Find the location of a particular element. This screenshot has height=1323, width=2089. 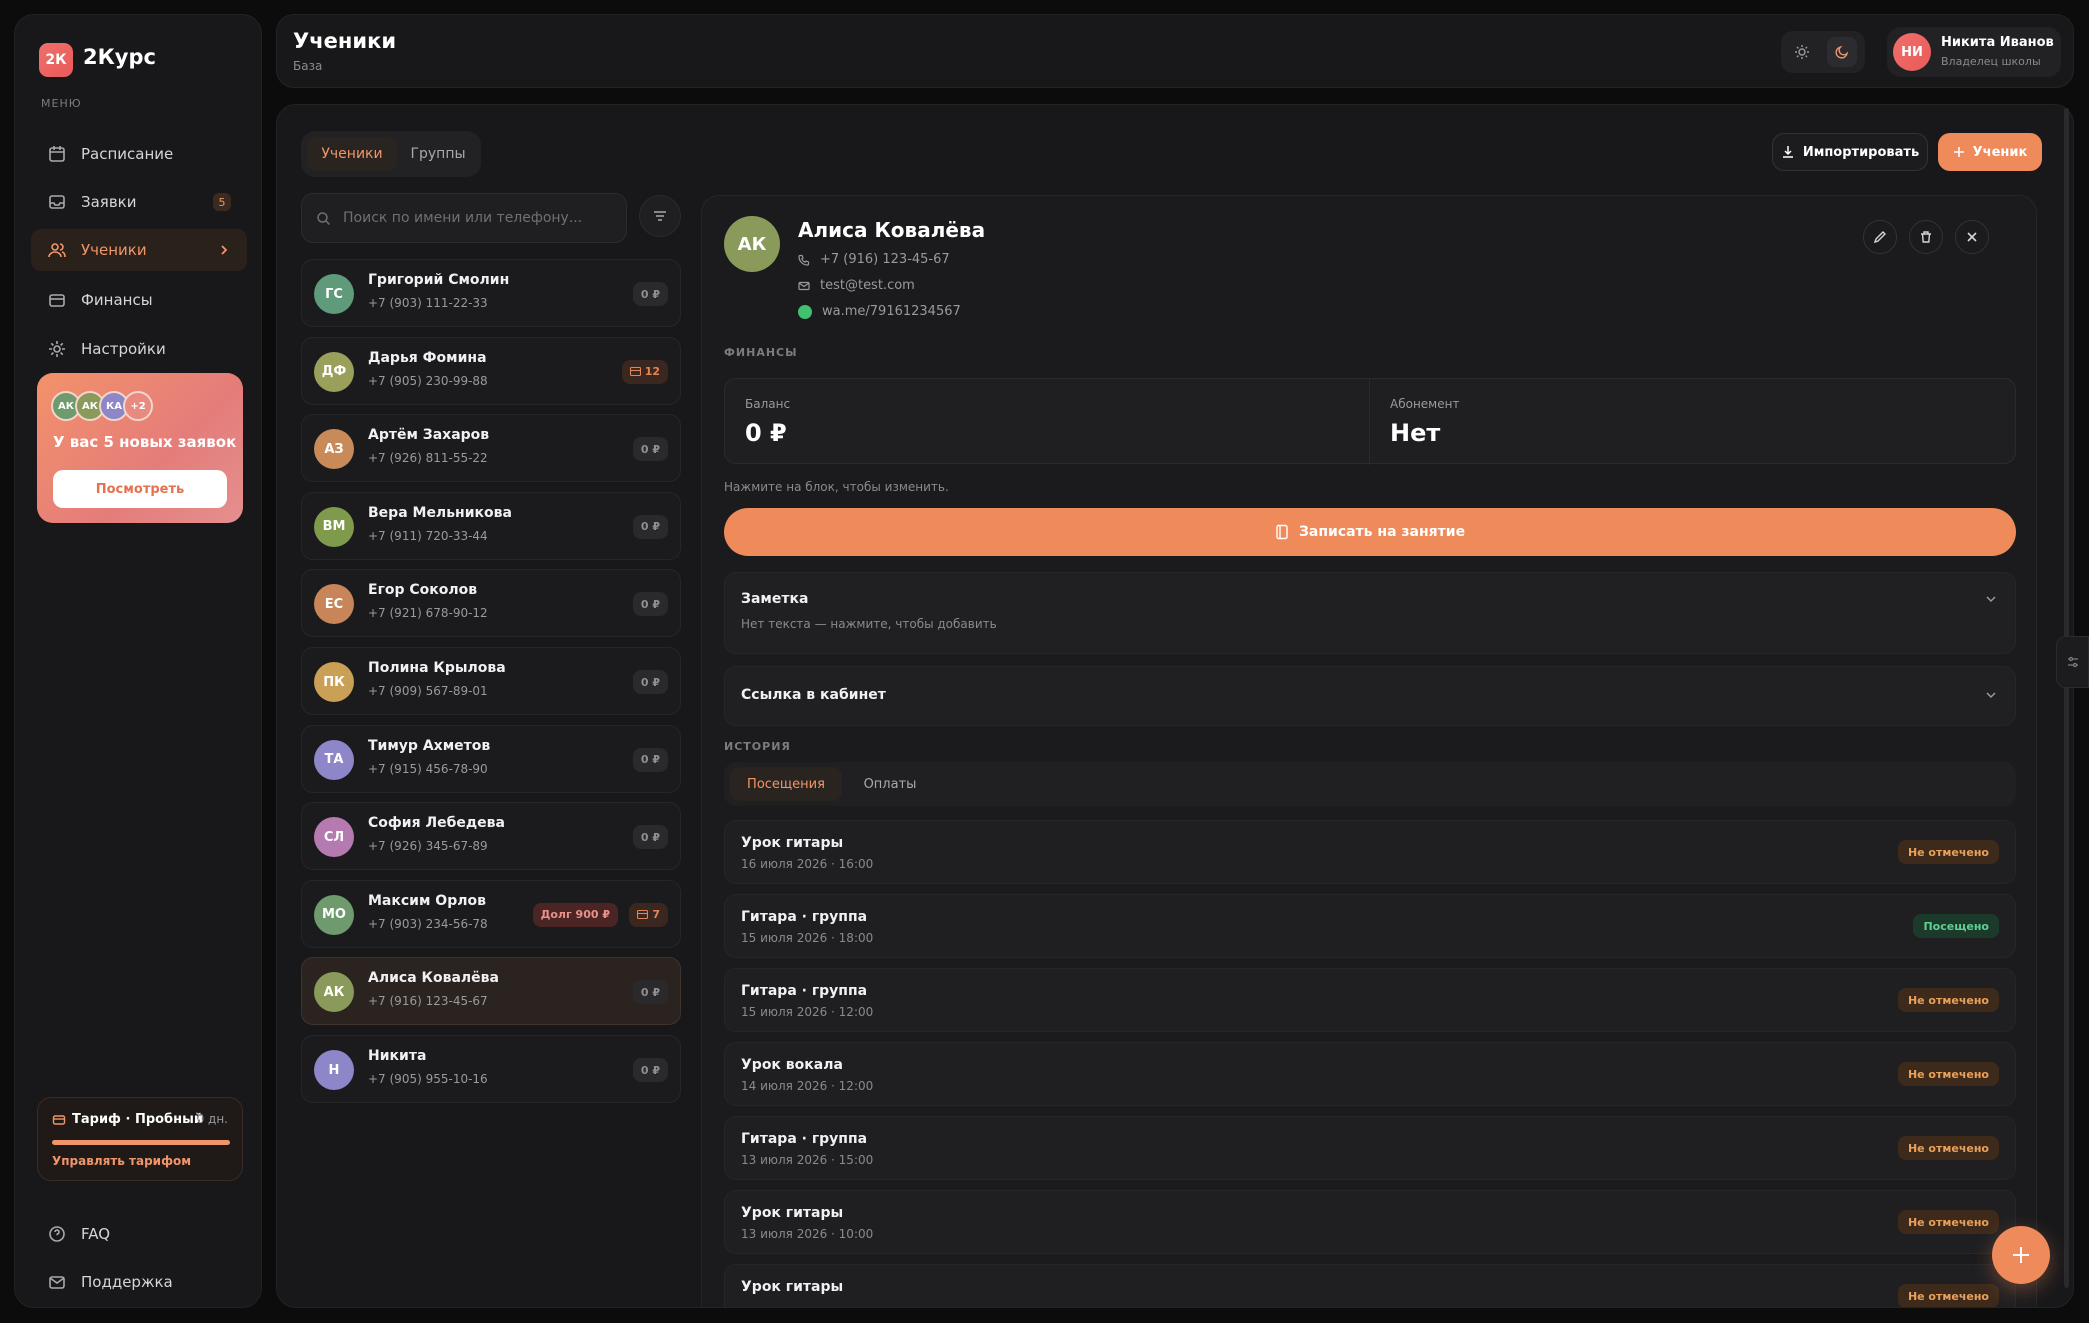

whatsapp-icon is located at coordinates (805, 311).